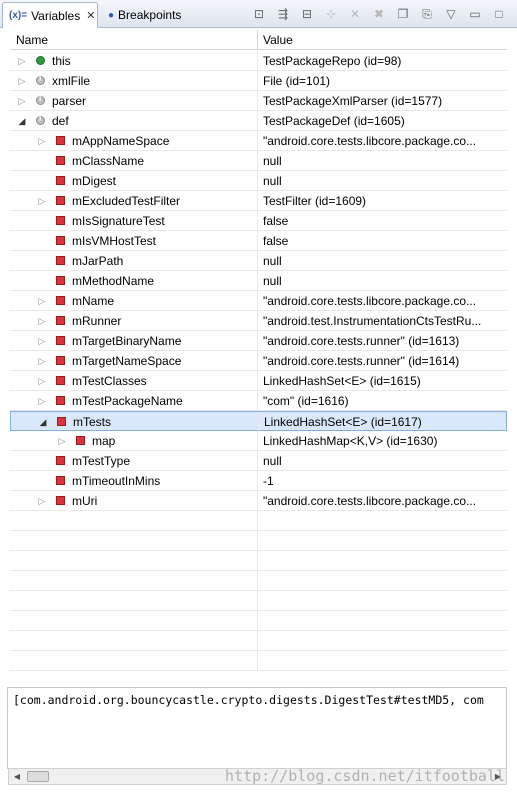 The height and width of the screenshot is (797, 517). What do you see at coordinates (365, 776) in the screenshot?
I see `watermark: http://blog.csdn.net/itfootball` at bounding box center [365, 776].